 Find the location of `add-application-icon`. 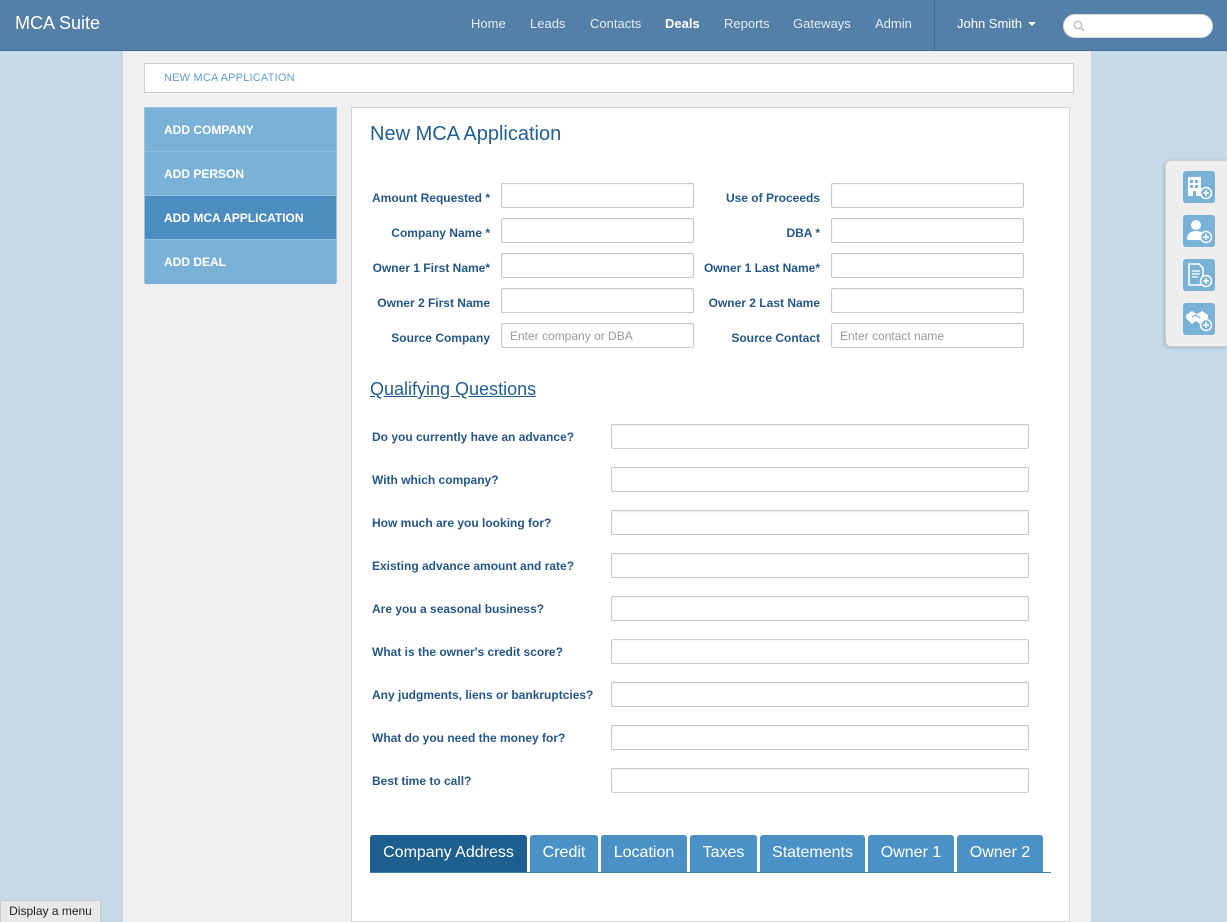

add-application-icon is located at coordinates (1200, 275).